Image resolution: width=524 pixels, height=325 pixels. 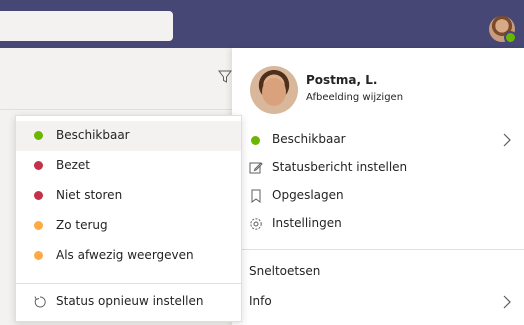 What do you see at coordinates (285, 271) in the screenshot?
I see `shortcuts-label: Sneltoetsen` at bounding box center [285, 271].